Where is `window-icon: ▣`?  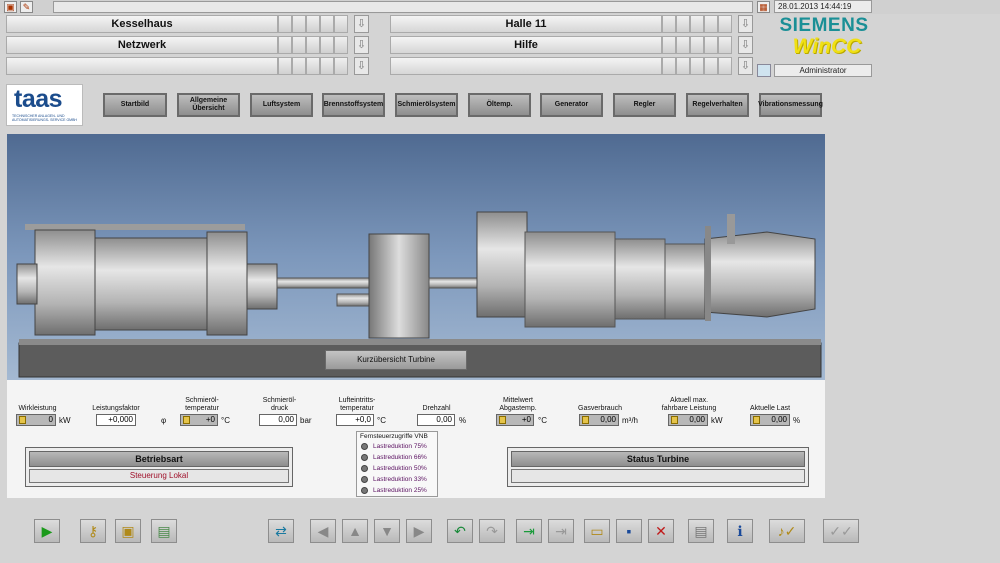
window-icon: ▣ is located at coordinates (128, 531).